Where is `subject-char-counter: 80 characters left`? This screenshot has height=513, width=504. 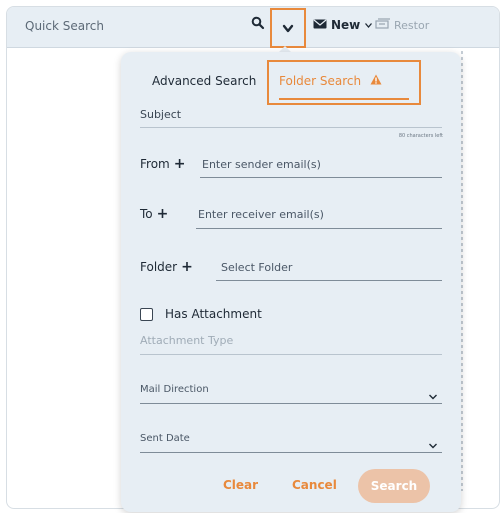 subject-char-counter: 80 characters left is located at coordinates (420, 136).